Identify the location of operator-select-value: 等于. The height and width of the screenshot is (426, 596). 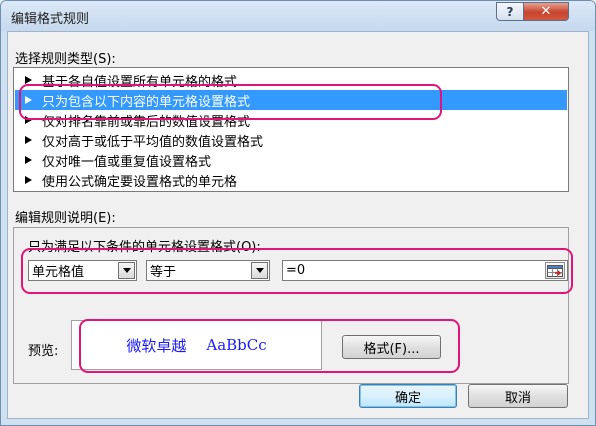
(163, 272).